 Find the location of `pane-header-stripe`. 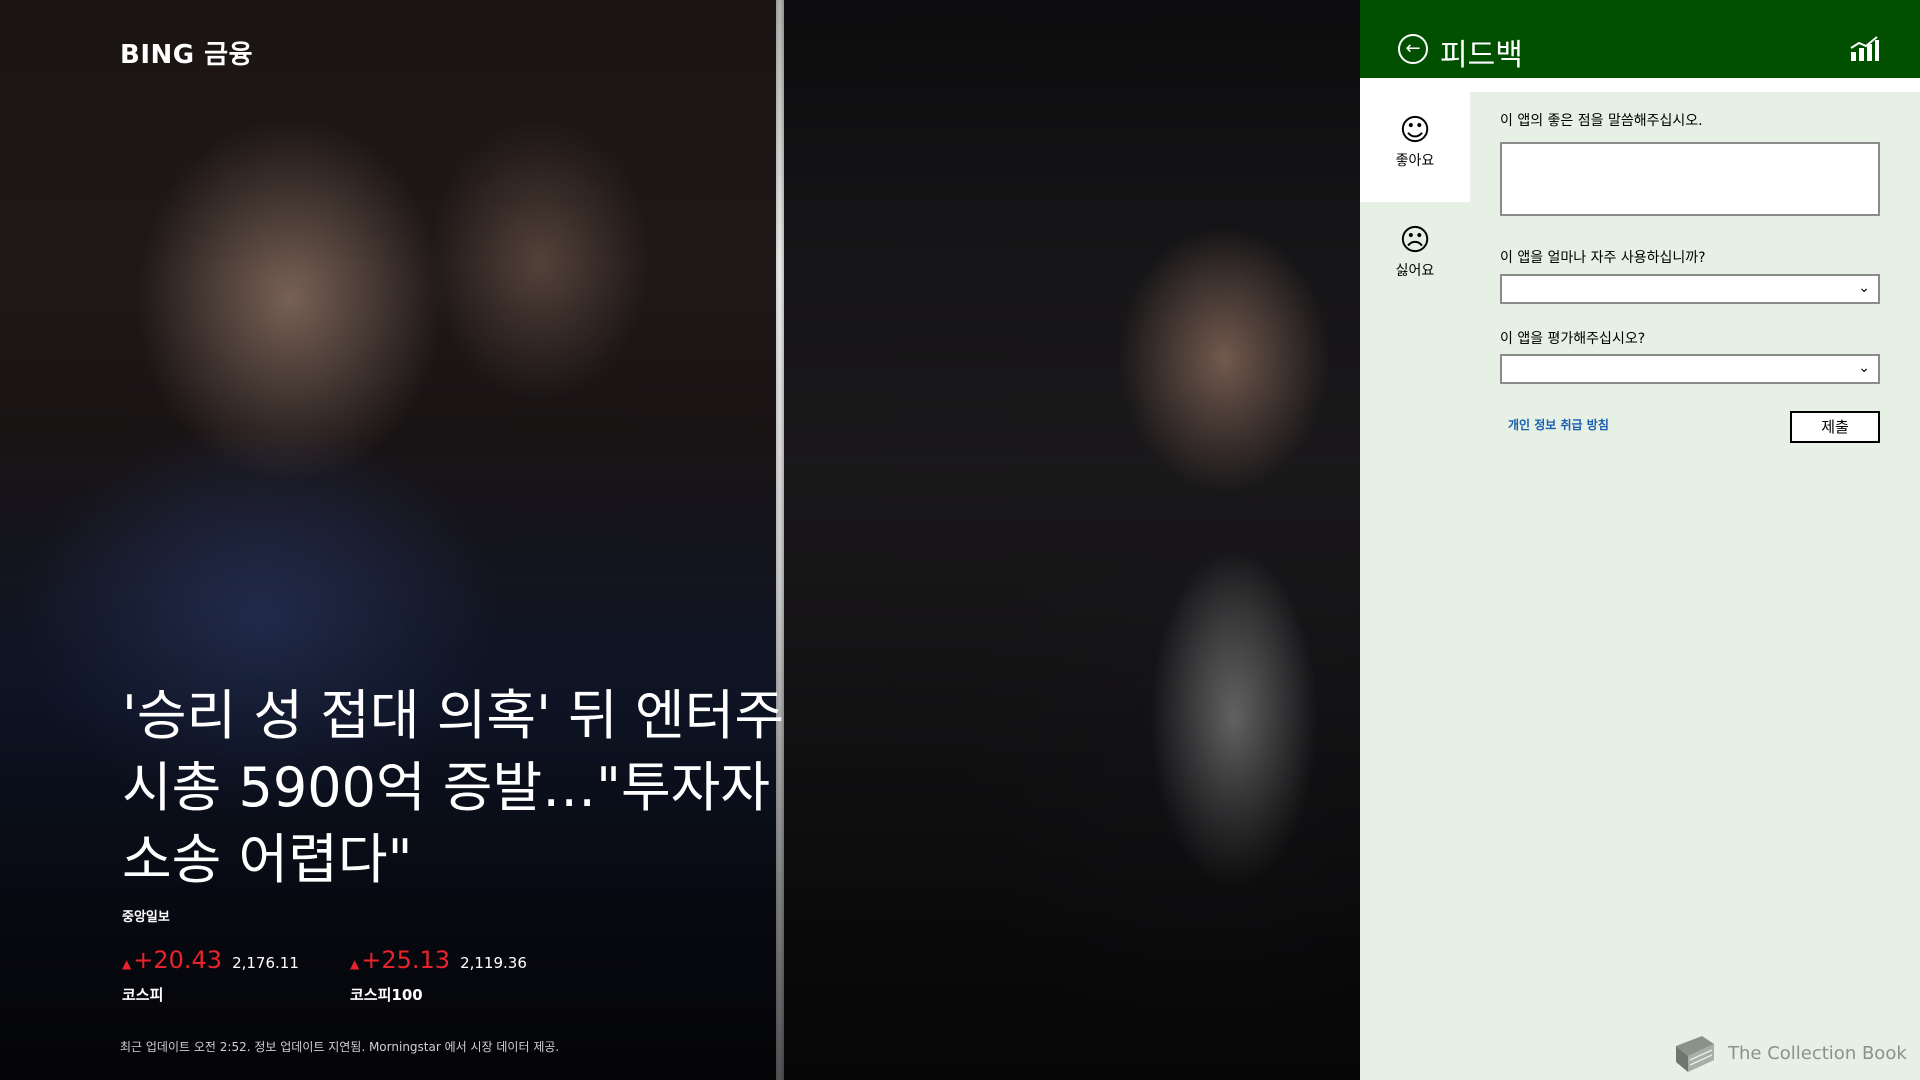

pane-header-stripe is located at coordinates (1640, 85).